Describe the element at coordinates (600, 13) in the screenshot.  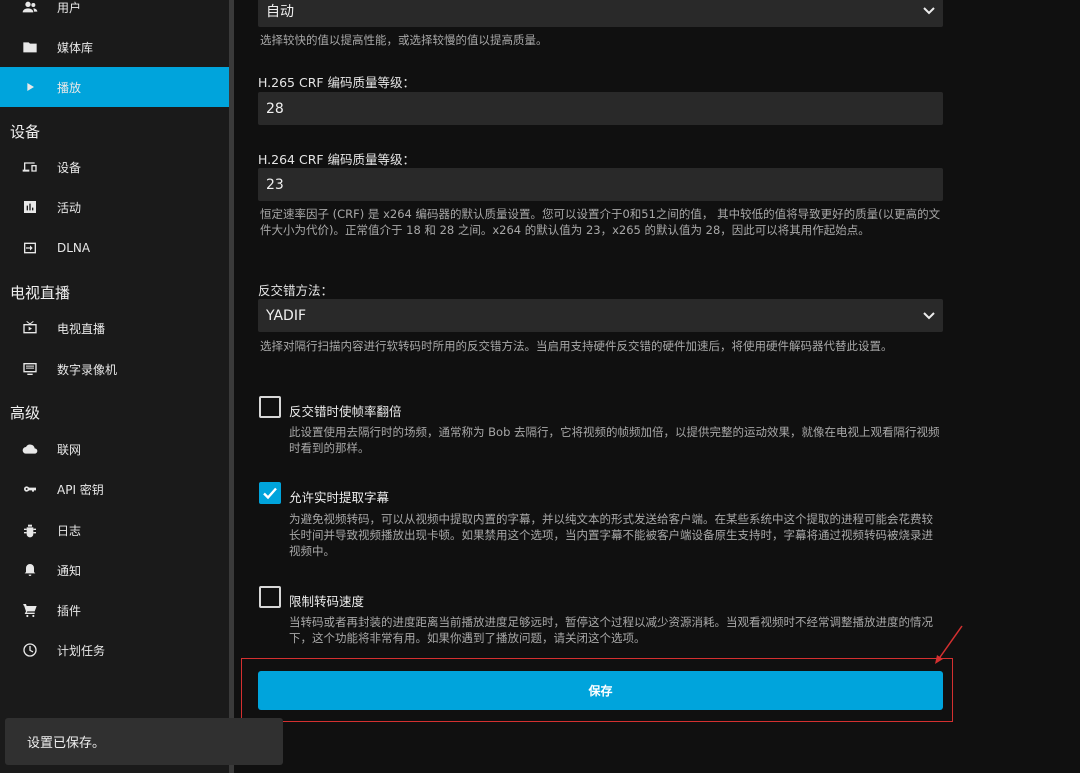
I see `encoding-preset-select: 自动` at that location.